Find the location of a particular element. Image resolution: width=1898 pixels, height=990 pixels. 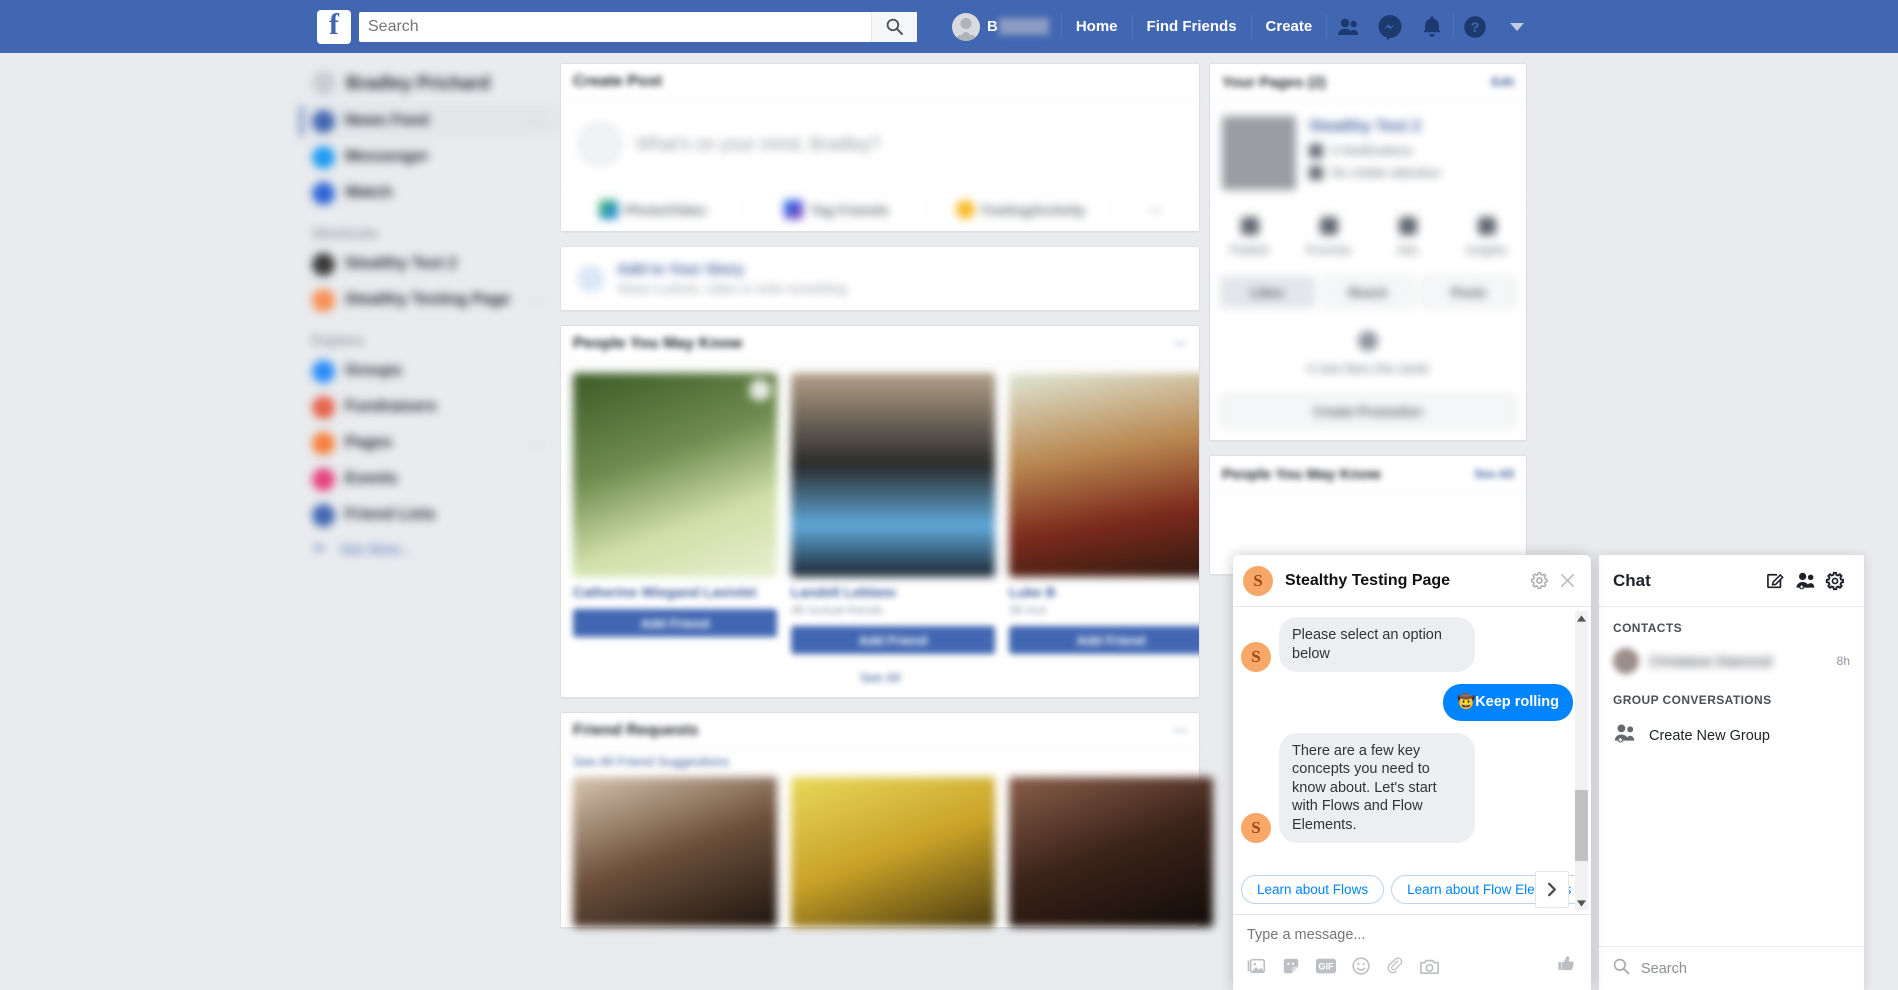

photo-video-button: Photo/Video is located at coordinates (653, 209).